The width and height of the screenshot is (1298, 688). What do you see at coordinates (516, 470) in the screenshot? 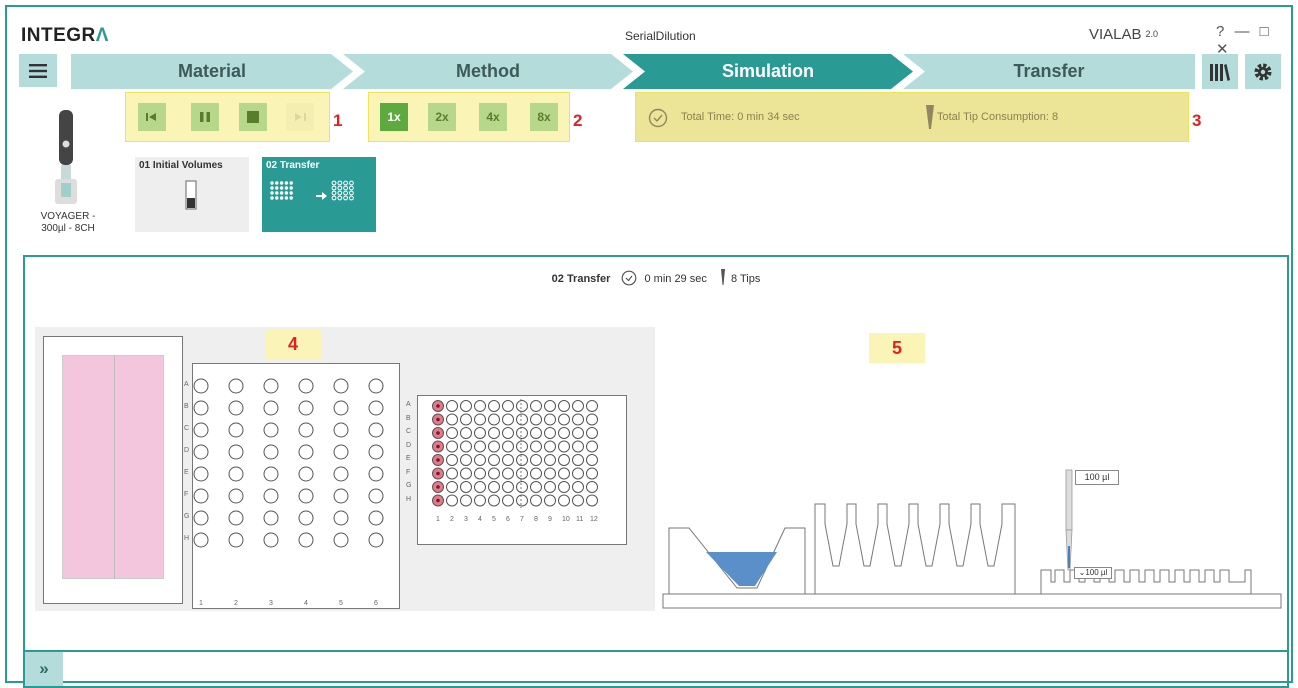
I see `plate-96: ABCDEFGH 1 2 3 4 5 6 7 8 9 10 11 12` at bounding box center [516, 470].